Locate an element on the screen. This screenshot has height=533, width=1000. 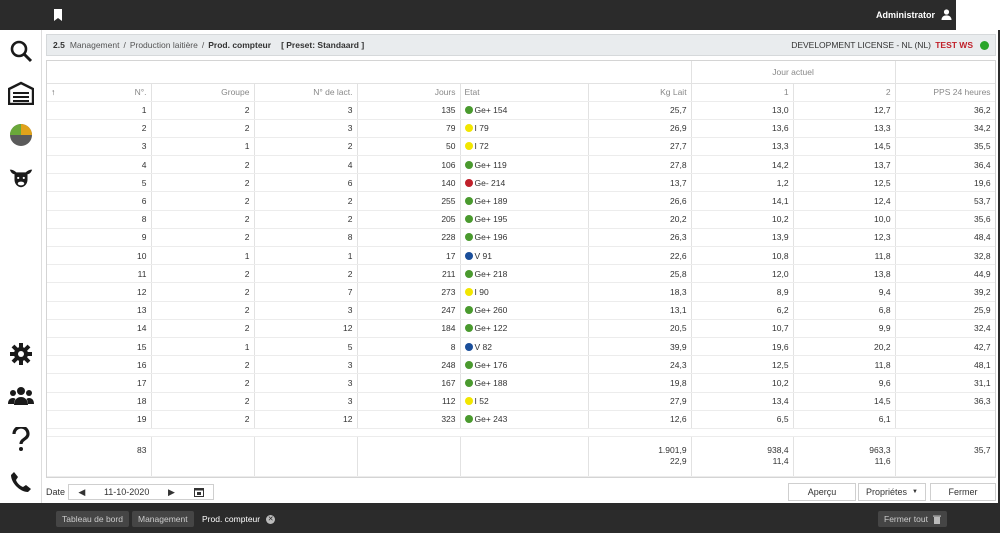
help-question-icon is located at coordinates (21, 439).